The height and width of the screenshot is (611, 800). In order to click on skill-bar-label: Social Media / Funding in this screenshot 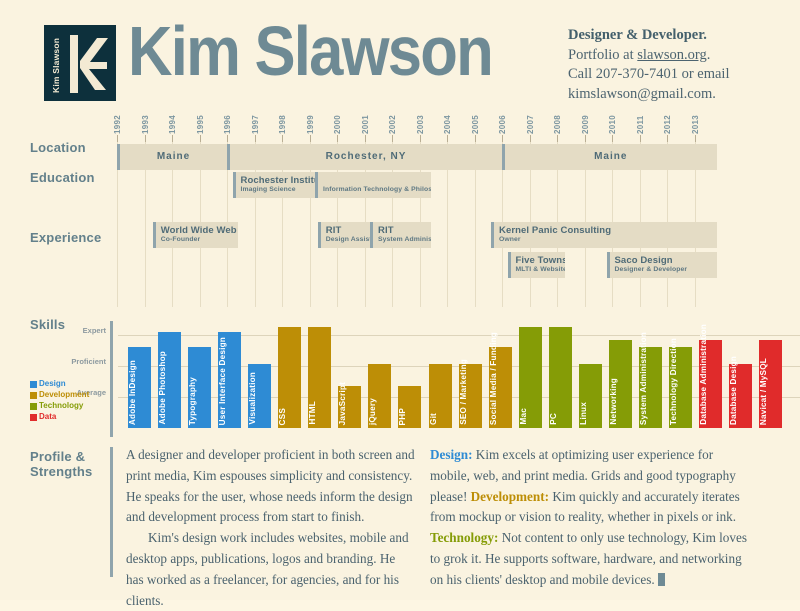, I will do `click(493, 378)`.